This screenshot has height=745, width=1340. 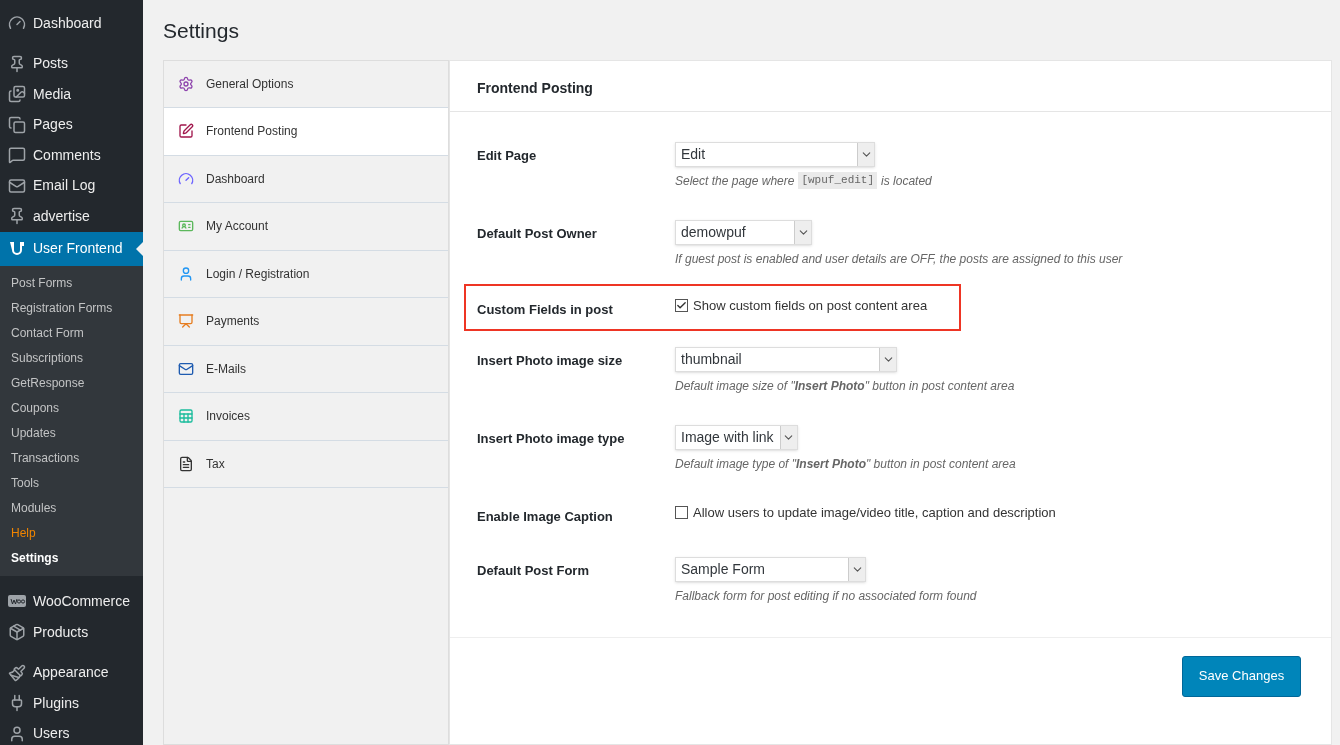 I want to click on field-label: Enable Image Caption, so click(x=545, y=517).